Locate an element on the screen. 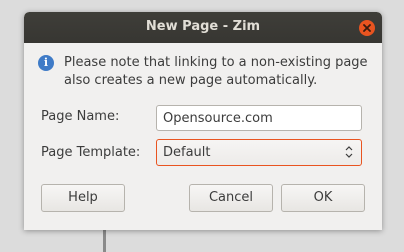 Image resolution: width=404 pixels, height=252 pixels. background-divider is located at coordinates (104, 241).